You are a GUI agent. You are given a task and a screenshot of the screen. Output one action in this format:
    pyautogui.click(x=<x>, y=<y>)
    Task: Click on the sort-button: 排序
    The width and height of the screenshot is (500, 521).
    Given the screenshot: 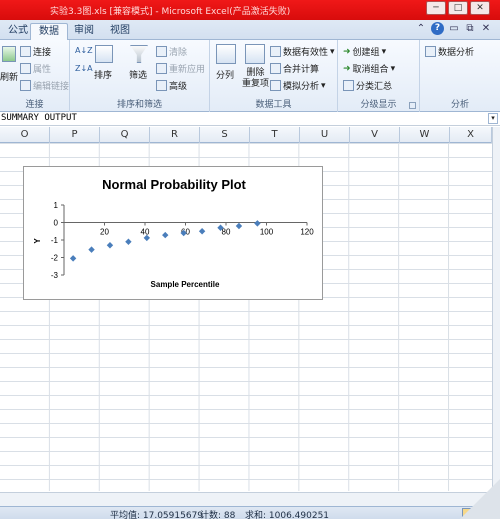 What is the action you would take?
    pyautogui.click(x=103, y=74)
    